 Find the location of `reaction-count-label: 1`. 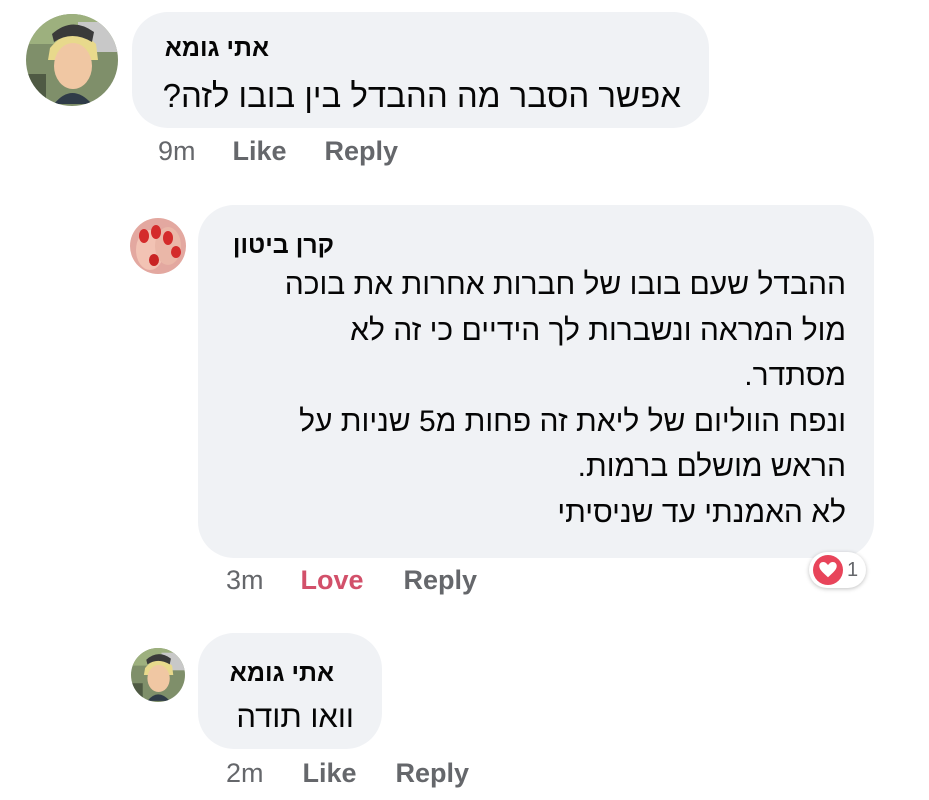

reaction-count-label: 1 is located at coordinates (853, 569).